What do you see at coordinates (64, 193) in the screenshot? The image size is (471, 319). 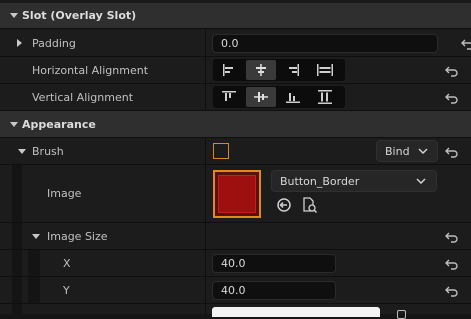 I see `image-label: Image` at bounding box center [64, 193].